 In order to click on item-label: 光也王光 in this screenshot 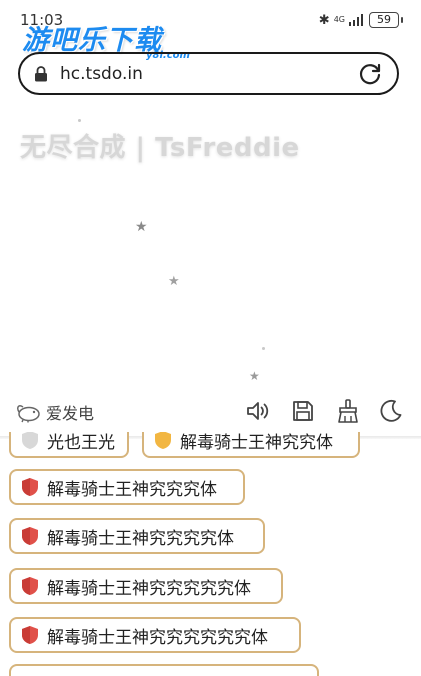, I will do `click(81, 442)`.